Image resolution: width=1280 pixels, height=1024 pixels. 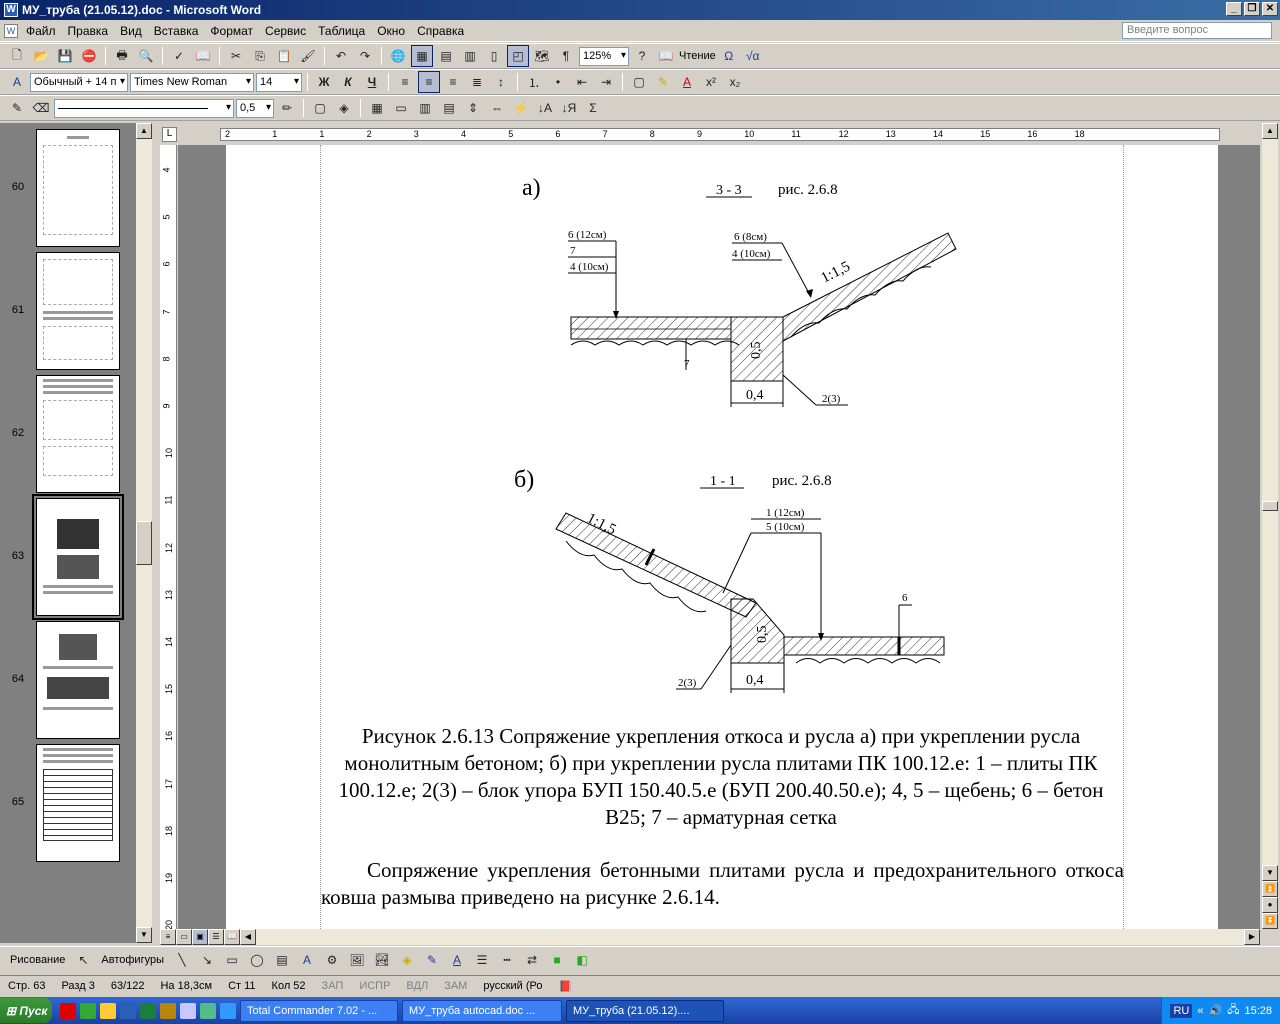 What do you see at coordinates (144, 935) in the screenshot?
I see `scroll-down-icon: ▼` at bounding box center [144, 935].